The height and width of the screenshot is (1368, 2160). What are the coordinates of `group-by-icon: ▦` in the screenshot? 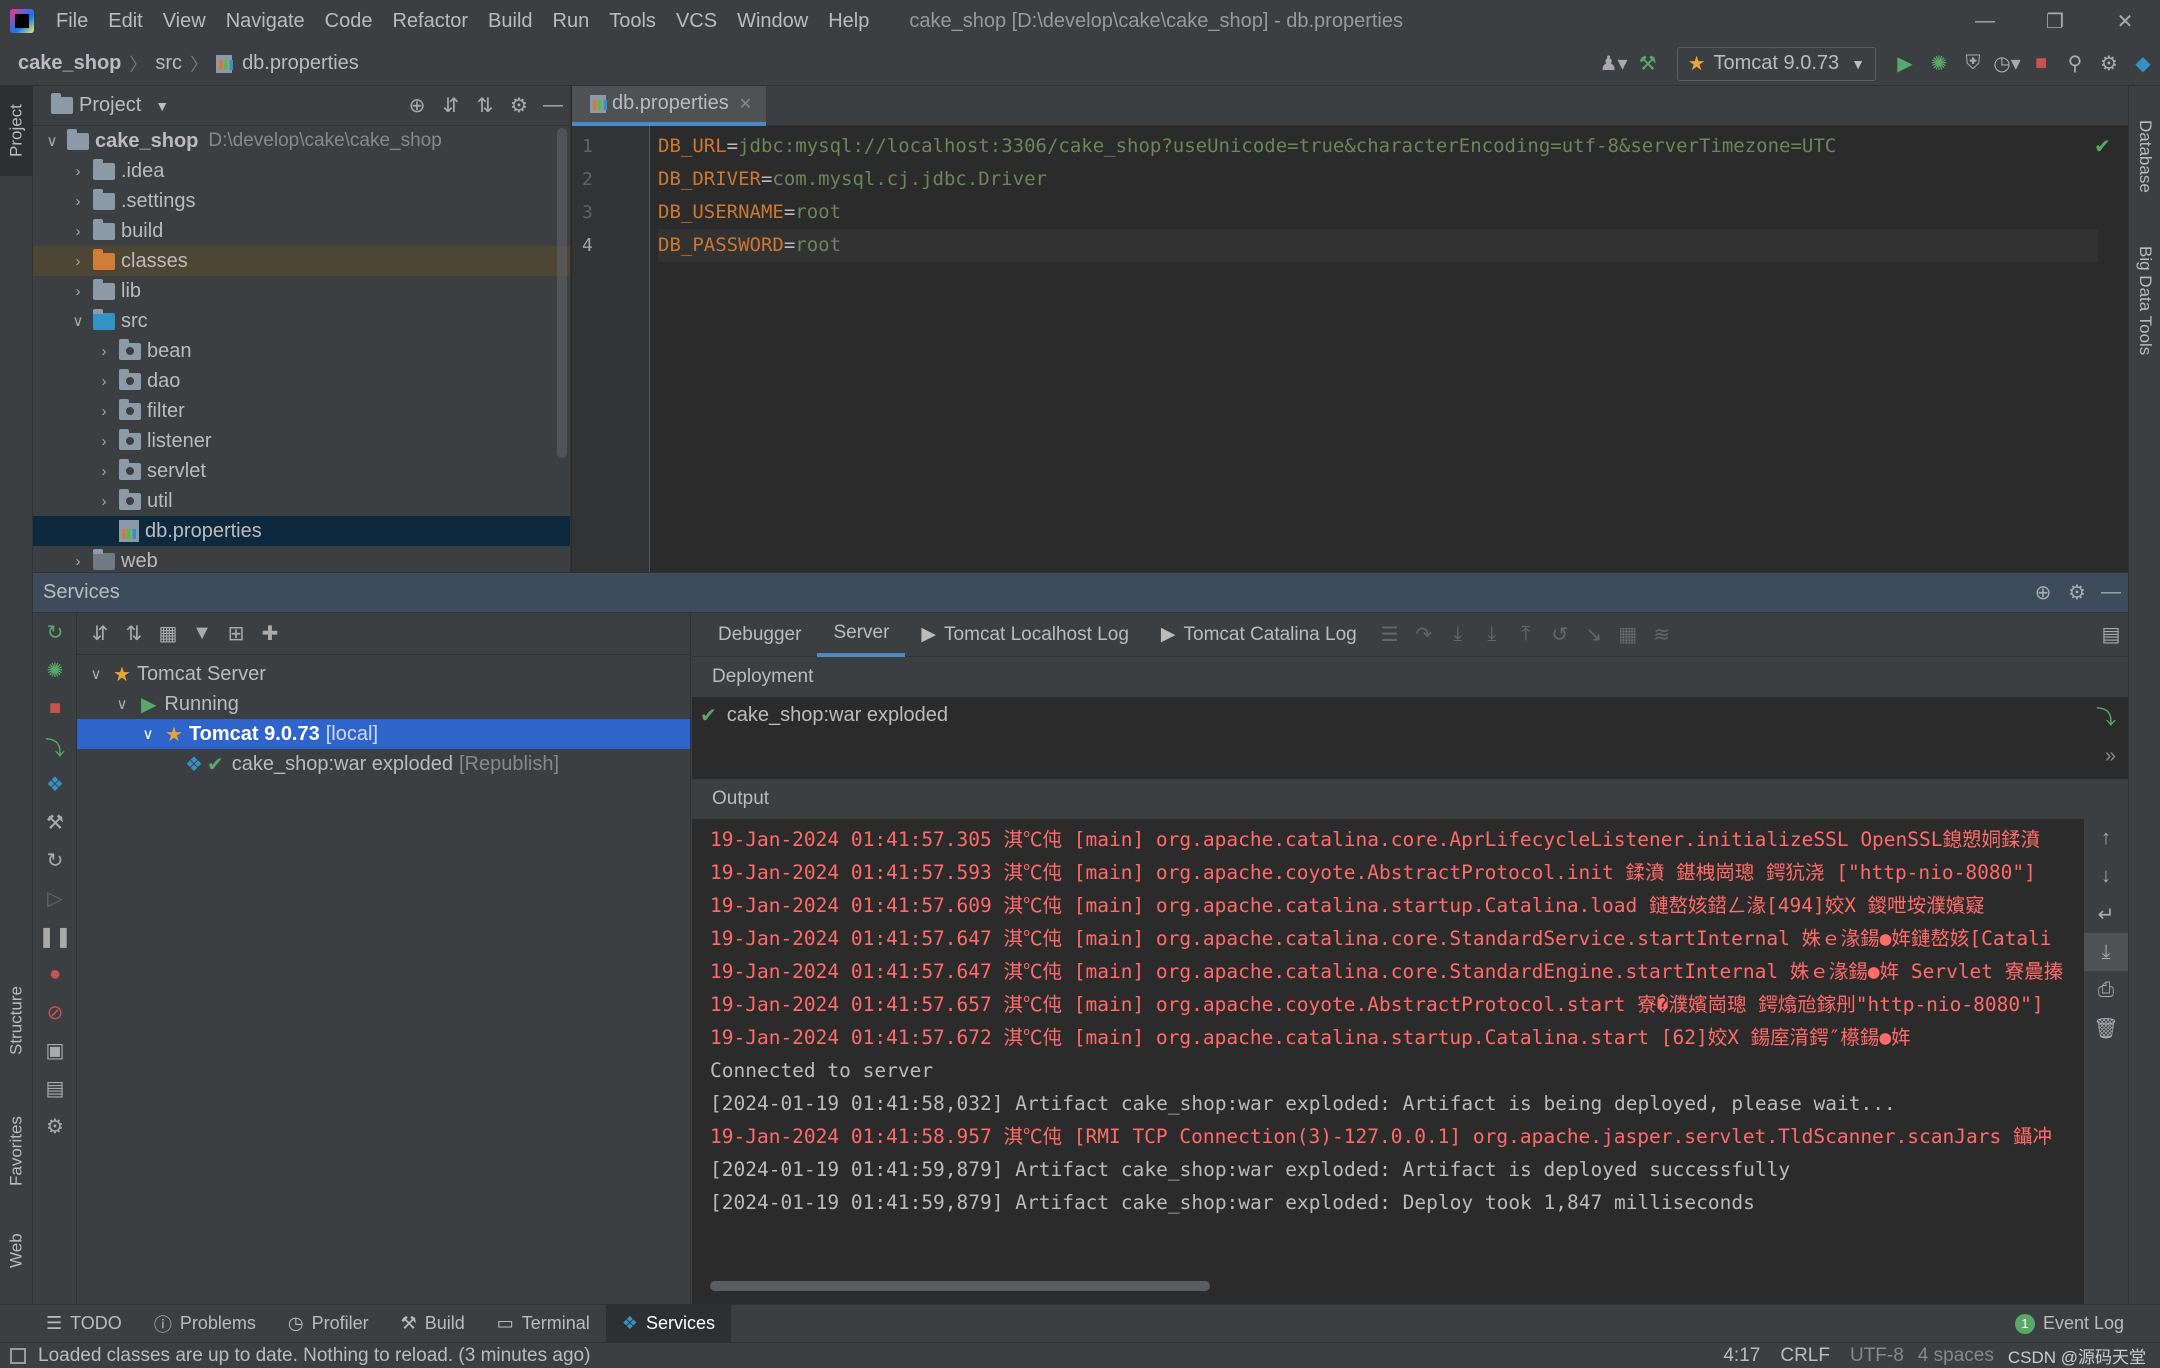 It's located at (168, 634).